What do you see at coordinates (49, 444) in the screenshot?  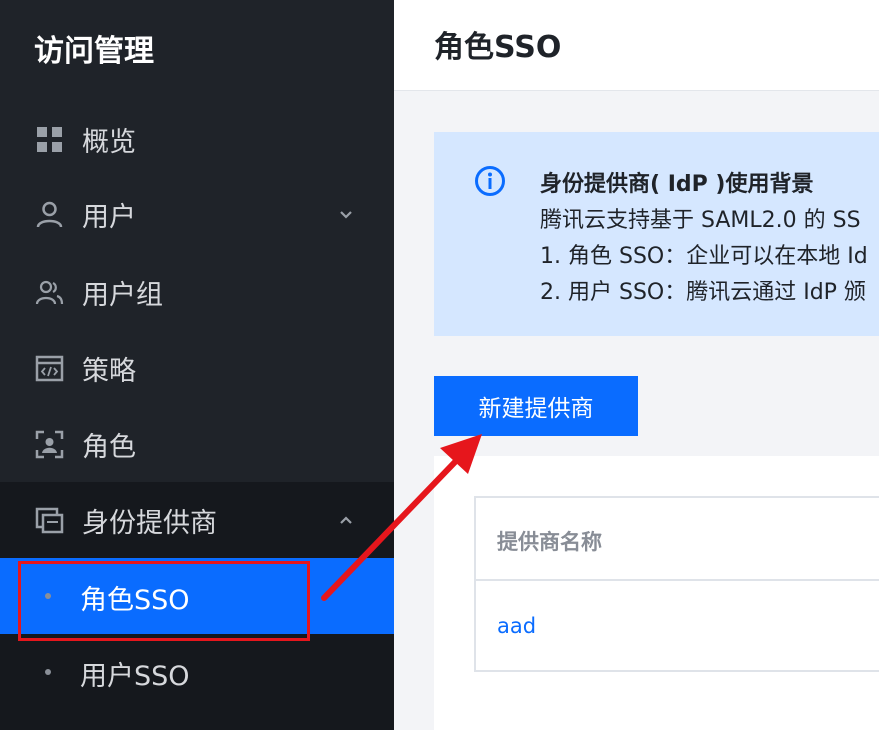 I see `role-icon` at bounding box center [49, 444].